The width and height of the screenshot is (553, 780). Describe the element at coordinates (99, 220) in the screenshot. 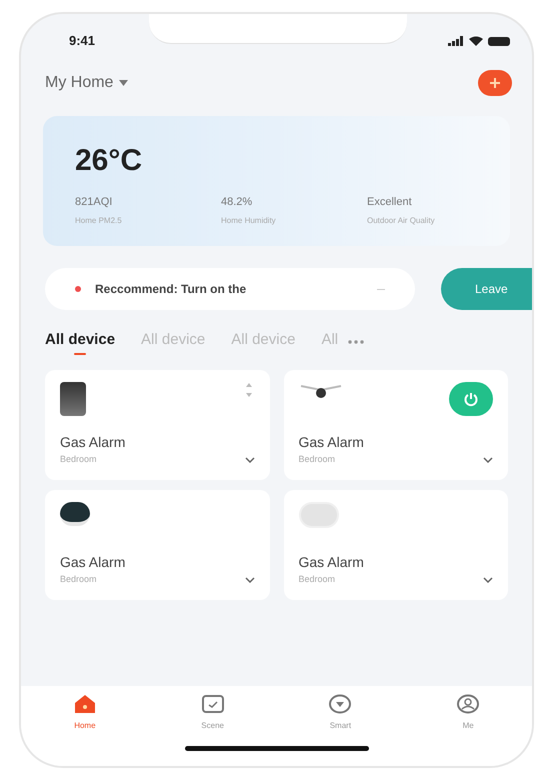

I see `stat-label: Home PM2.5` at that location.